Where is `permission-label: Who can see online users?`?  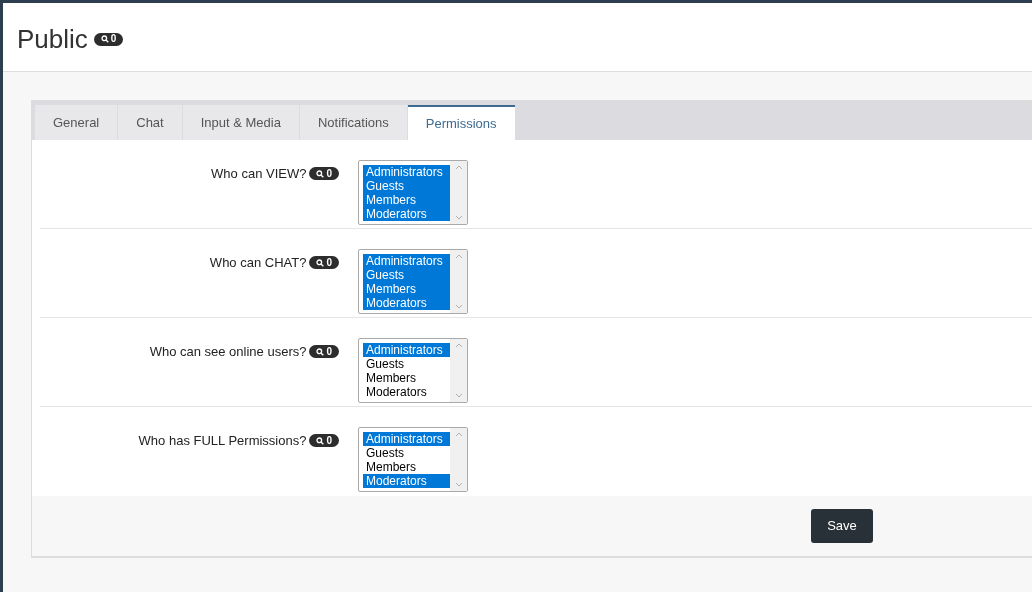
permission-label: Who can see online users? is located at coordinates (228, 352).